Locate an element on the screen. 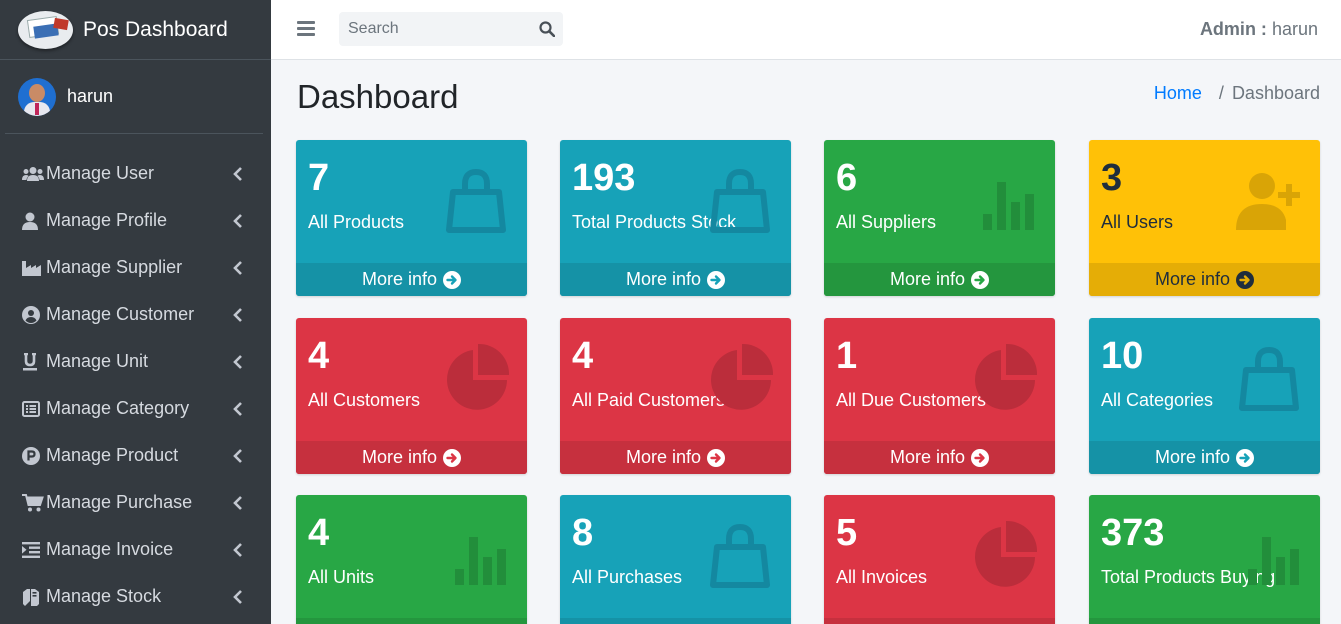 This screenshot has width=1341, height=624. sidebar-item-manage-invoice: Manage Invoice is located at coordinates (135, 549).